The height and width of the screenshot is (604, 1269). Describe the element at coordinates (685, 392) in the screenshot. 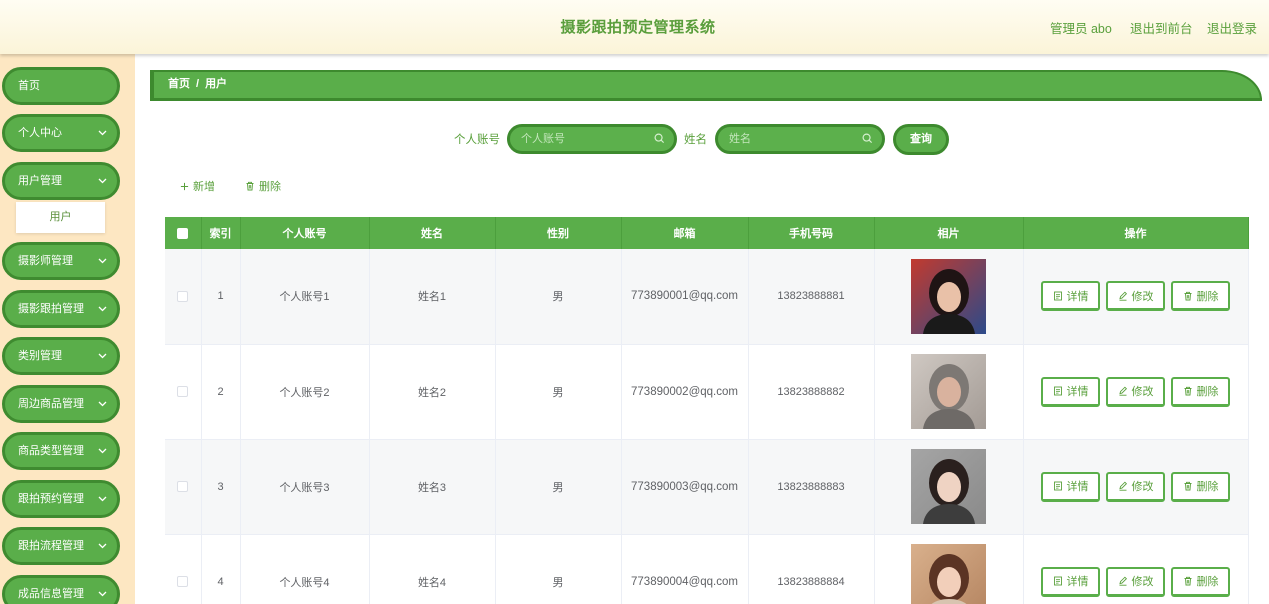

I see `cell-email: 773890002@qq.com` at that location.